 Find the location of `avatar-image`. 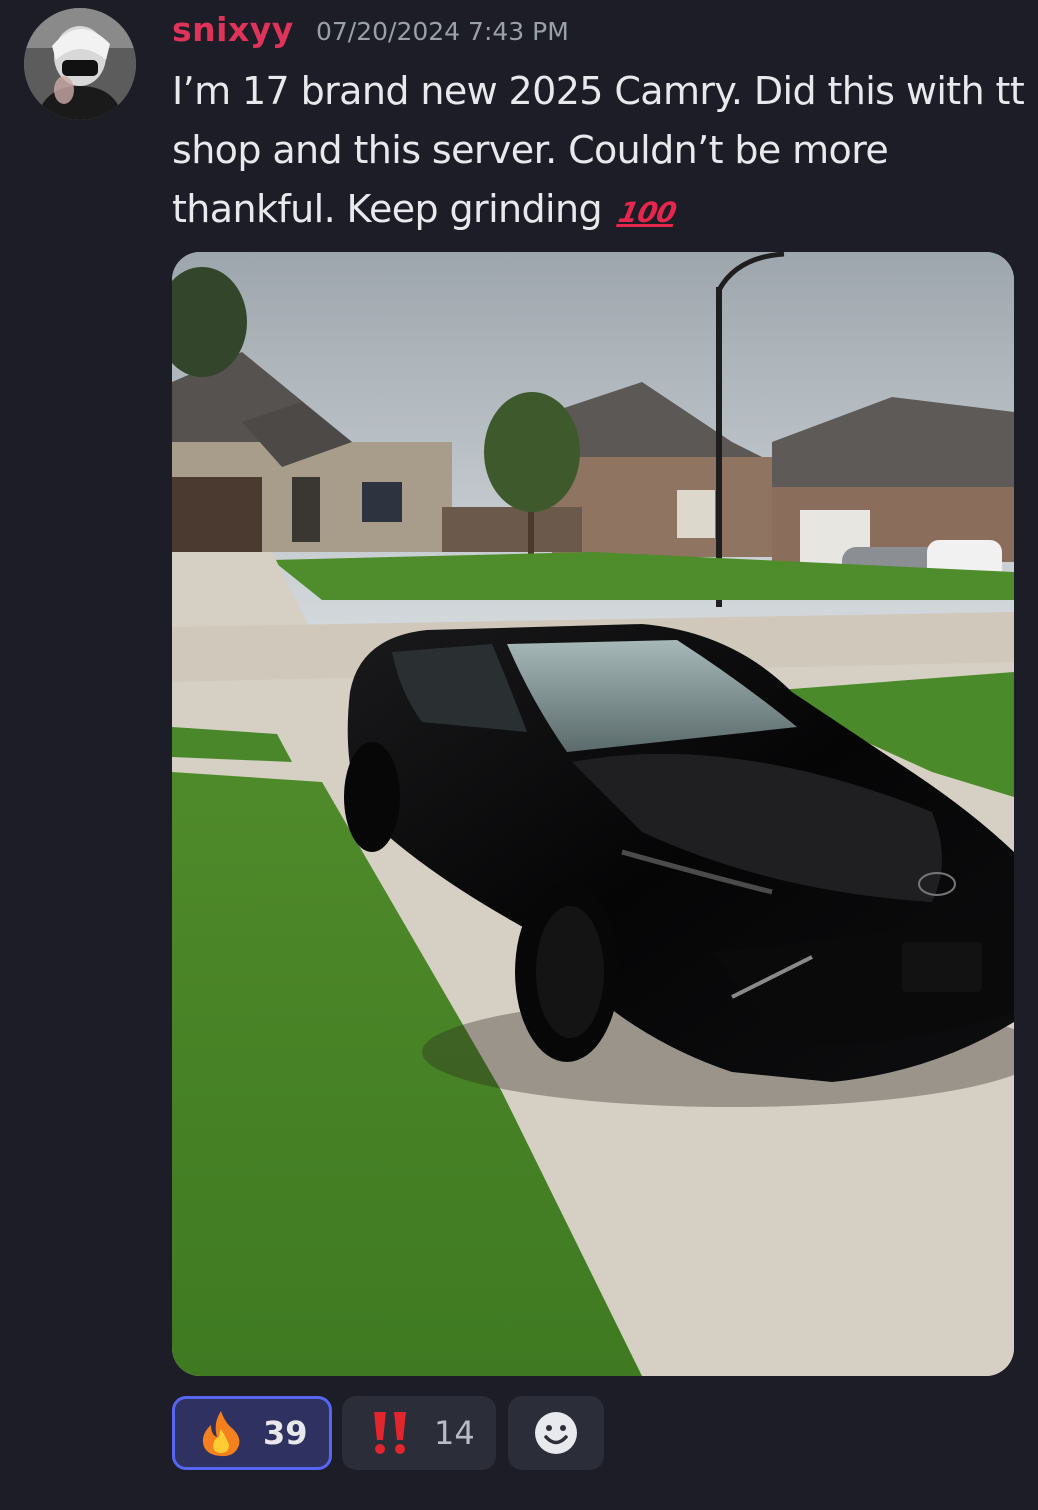

avatar-image is located at coordinates (80, 64).